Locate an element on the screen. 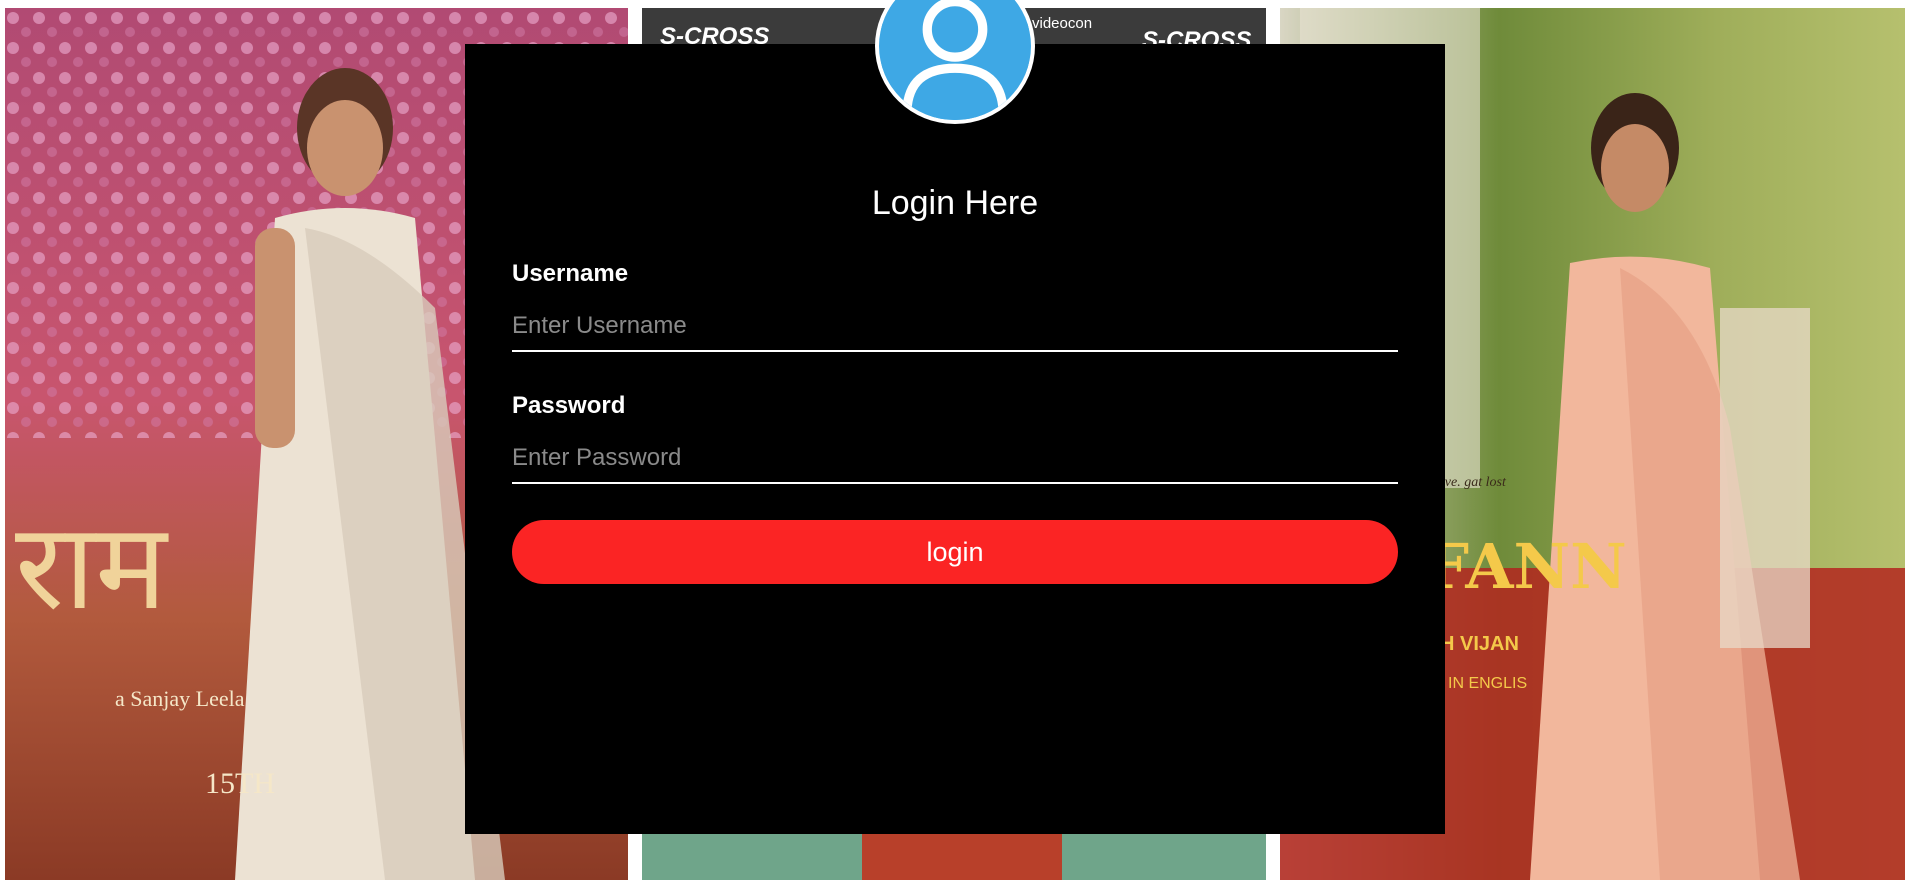 The width and height of the screenshot is (1910, 880). right-poster-lang: IN ENGLIS is located at coordinates (1487, 683).